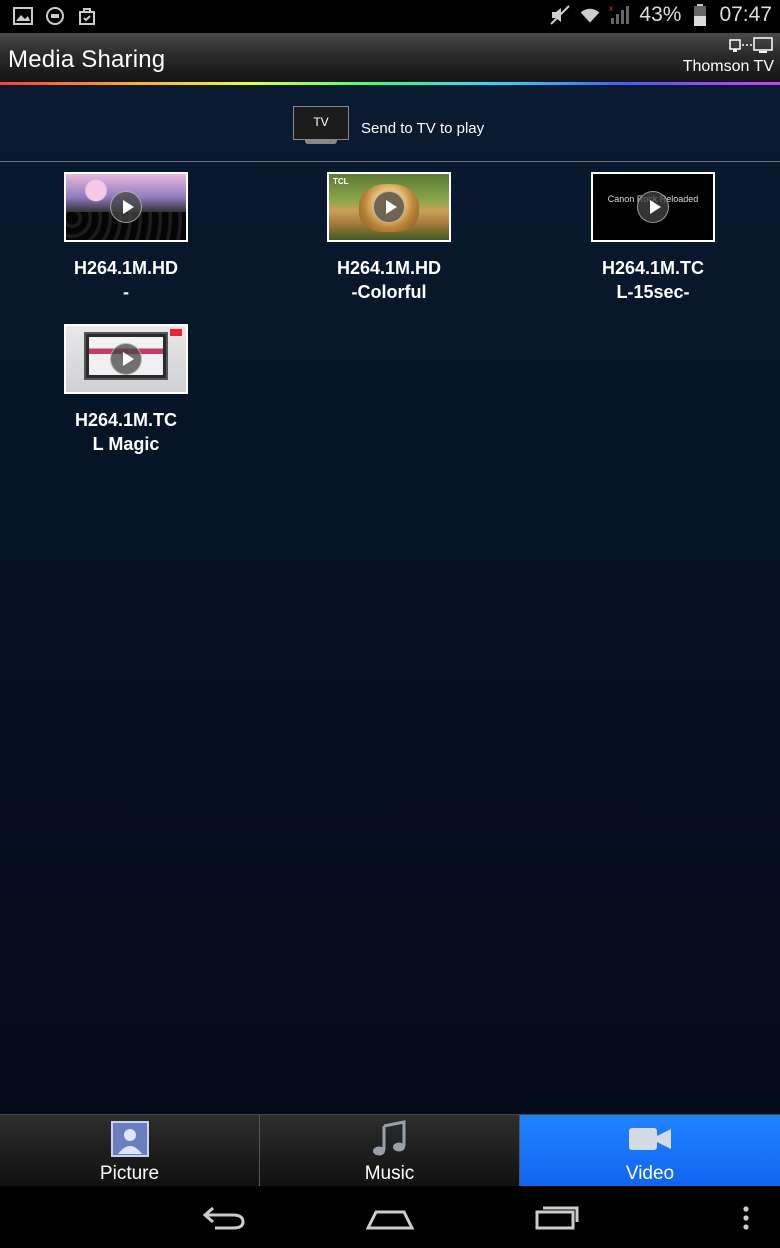 The width and height of the screenshot is (780, 1248). I want to click on home-icon, so click(390, 1220).